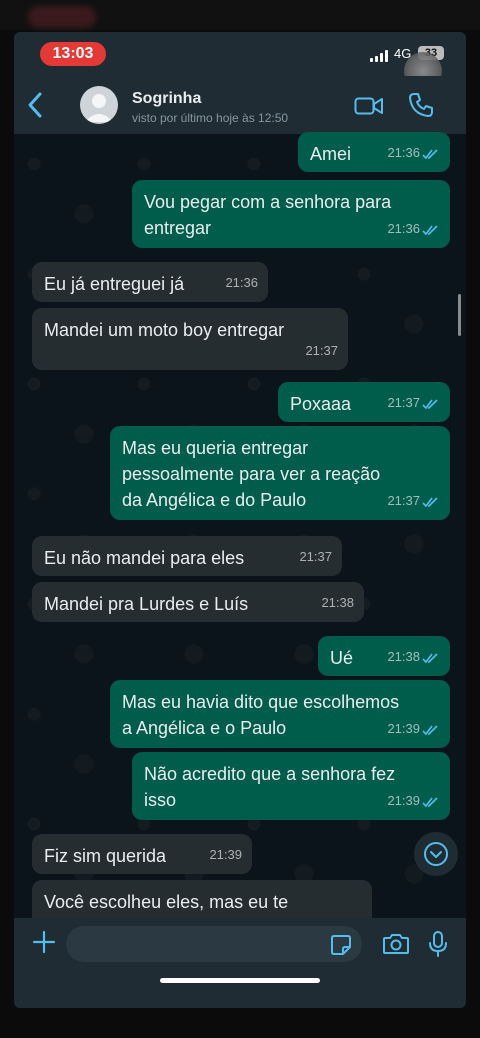  What do you see at coordinates (261, 702) in the screenshot?
I see `message-text-line: Mas eu havia dito que escolhemos` at bounding box center [261, 702].